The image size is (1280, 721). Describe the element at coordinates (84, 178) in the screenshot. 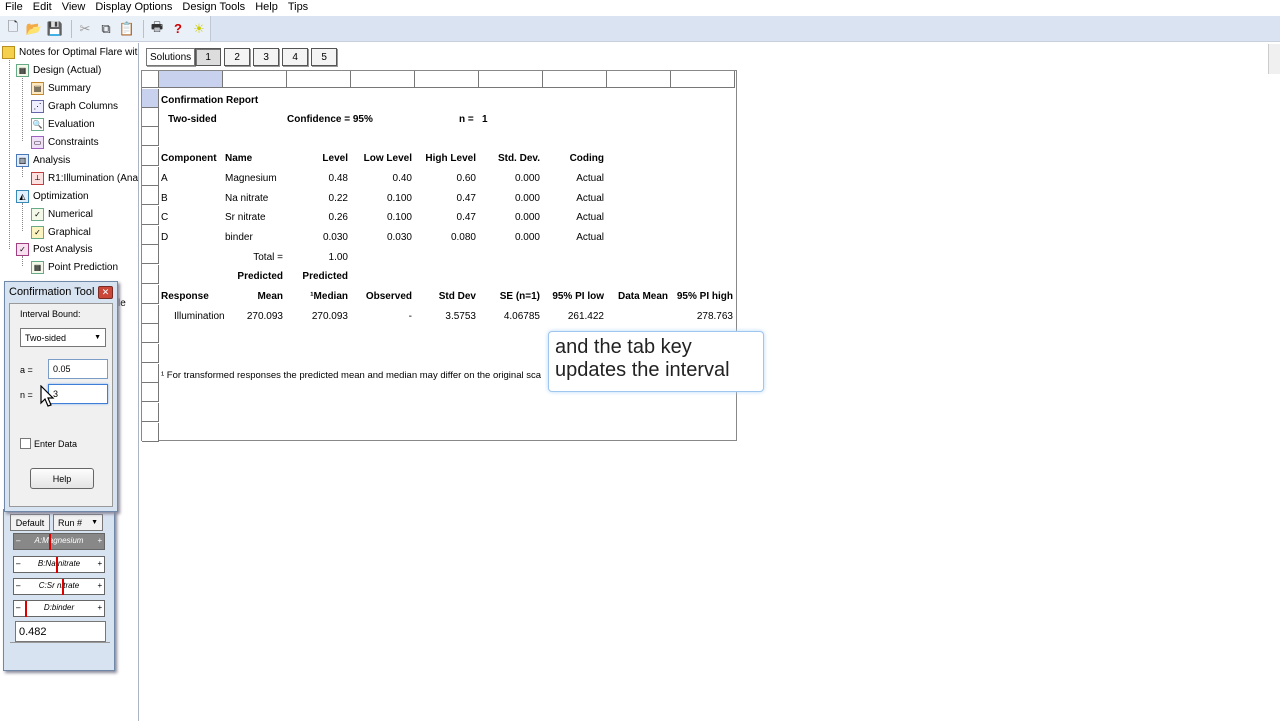

I see `tree-item-r1-illumination: ⟂ R1:Illumination (Anal` at that location.